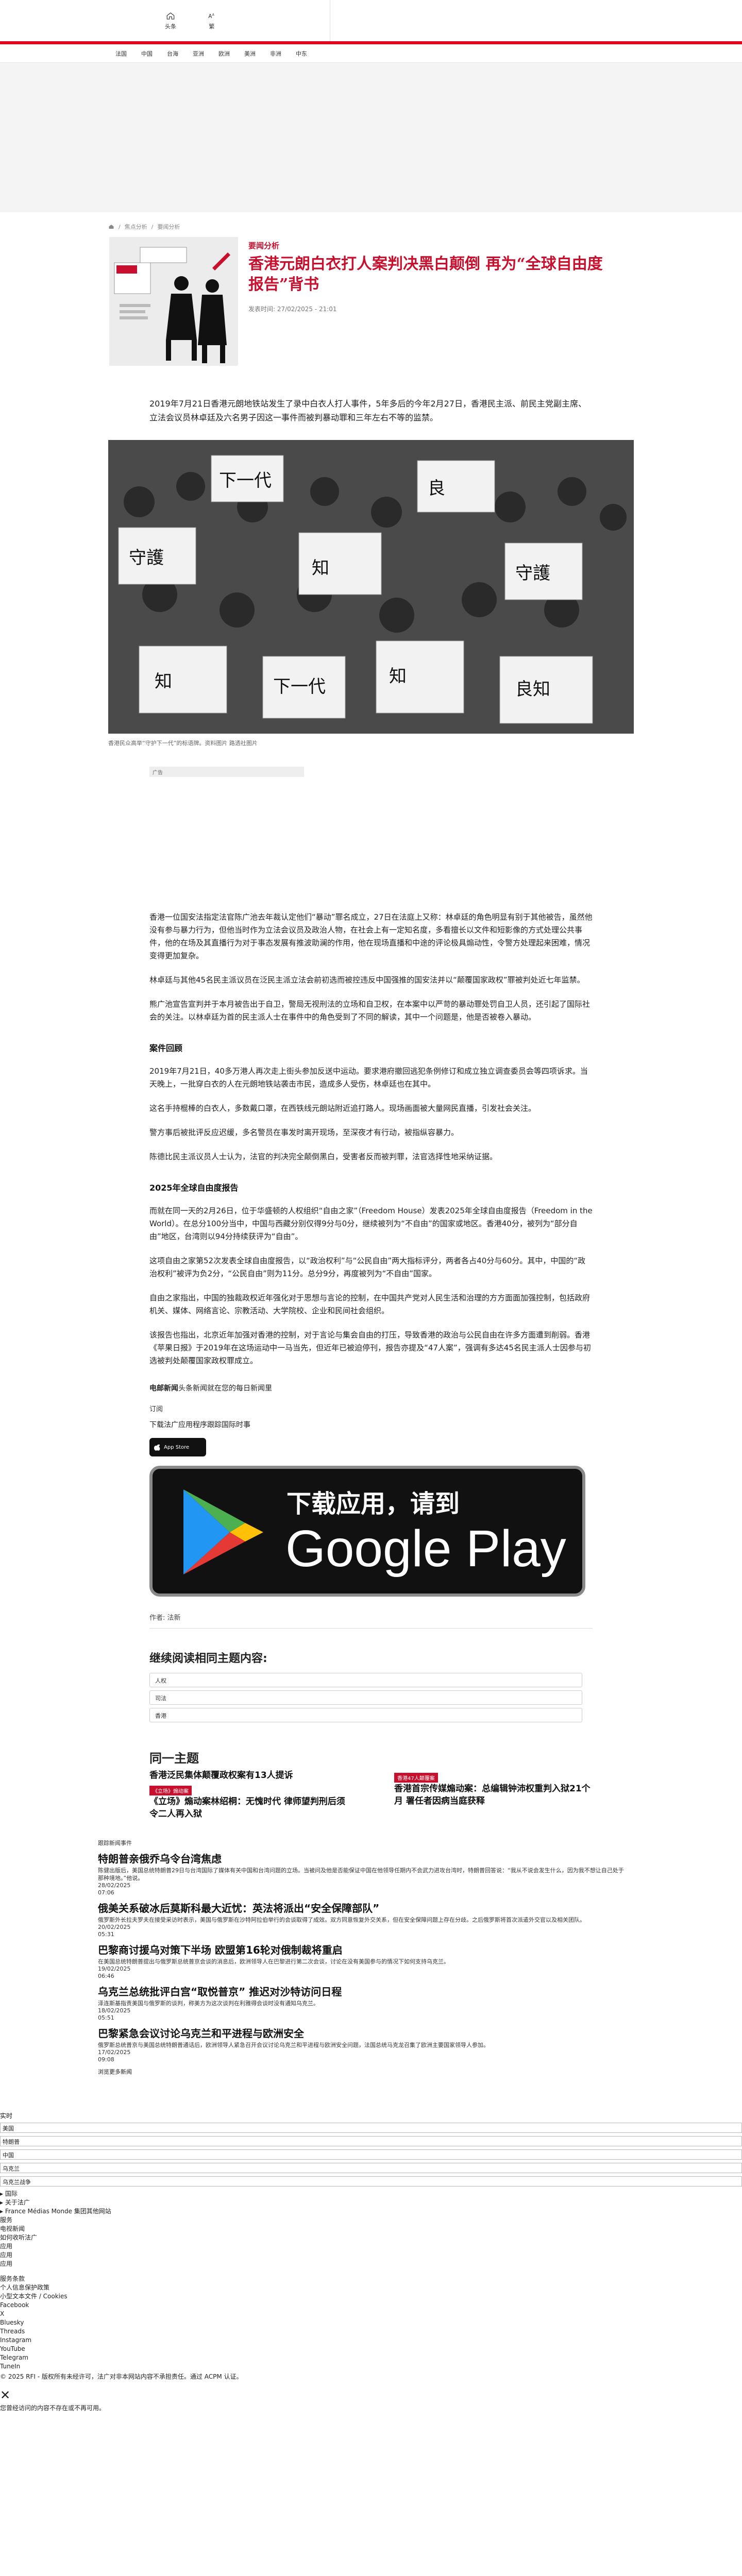  Describe the element at coordinates (115, 1843) in the screenshot. I see `feed-label: 跟踪新闻事件` at that location.